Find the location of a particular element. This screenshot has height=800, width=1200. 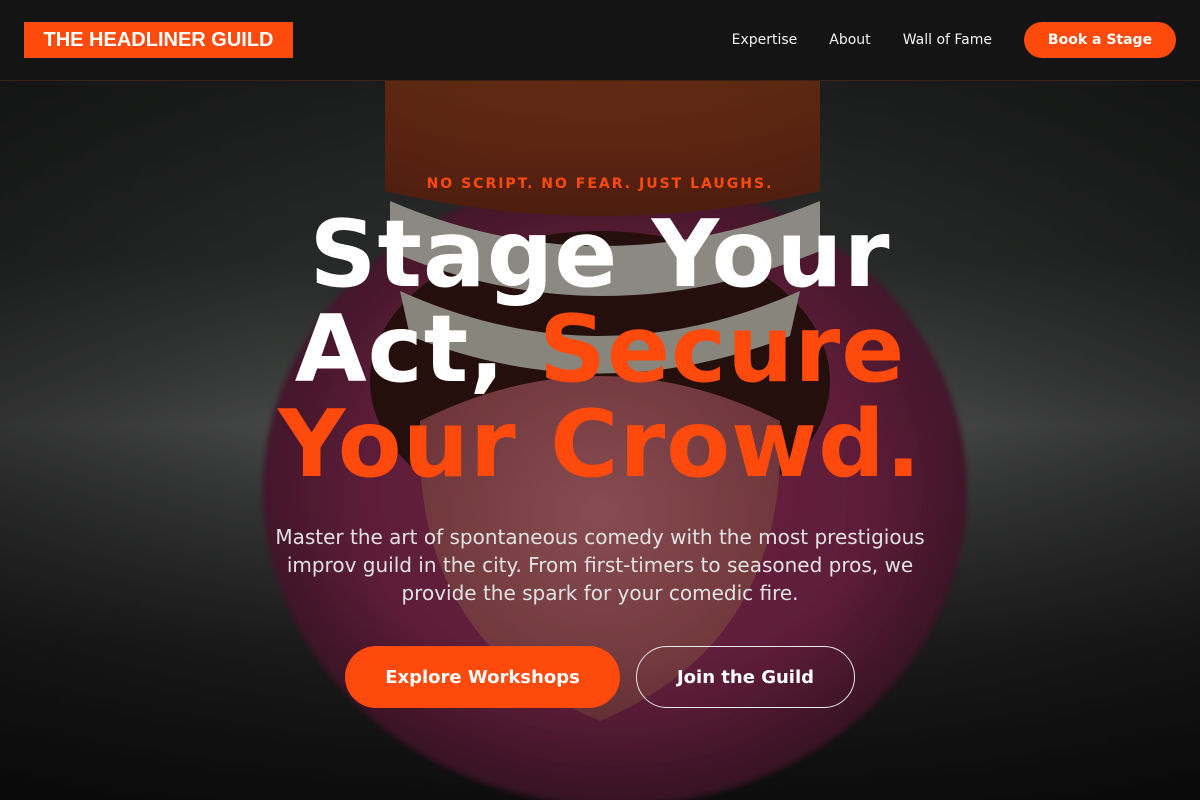

nav-link-about: About is located at coordinates (849, 40).